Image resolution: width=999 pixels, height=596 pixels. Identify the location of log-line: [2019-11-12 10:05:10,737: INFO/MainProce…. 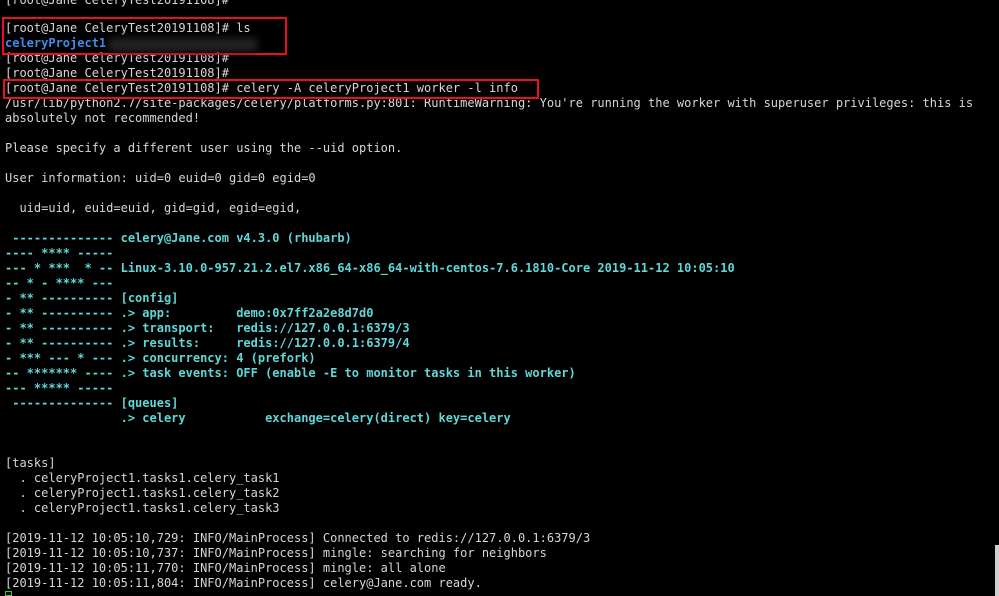
(276, 553).